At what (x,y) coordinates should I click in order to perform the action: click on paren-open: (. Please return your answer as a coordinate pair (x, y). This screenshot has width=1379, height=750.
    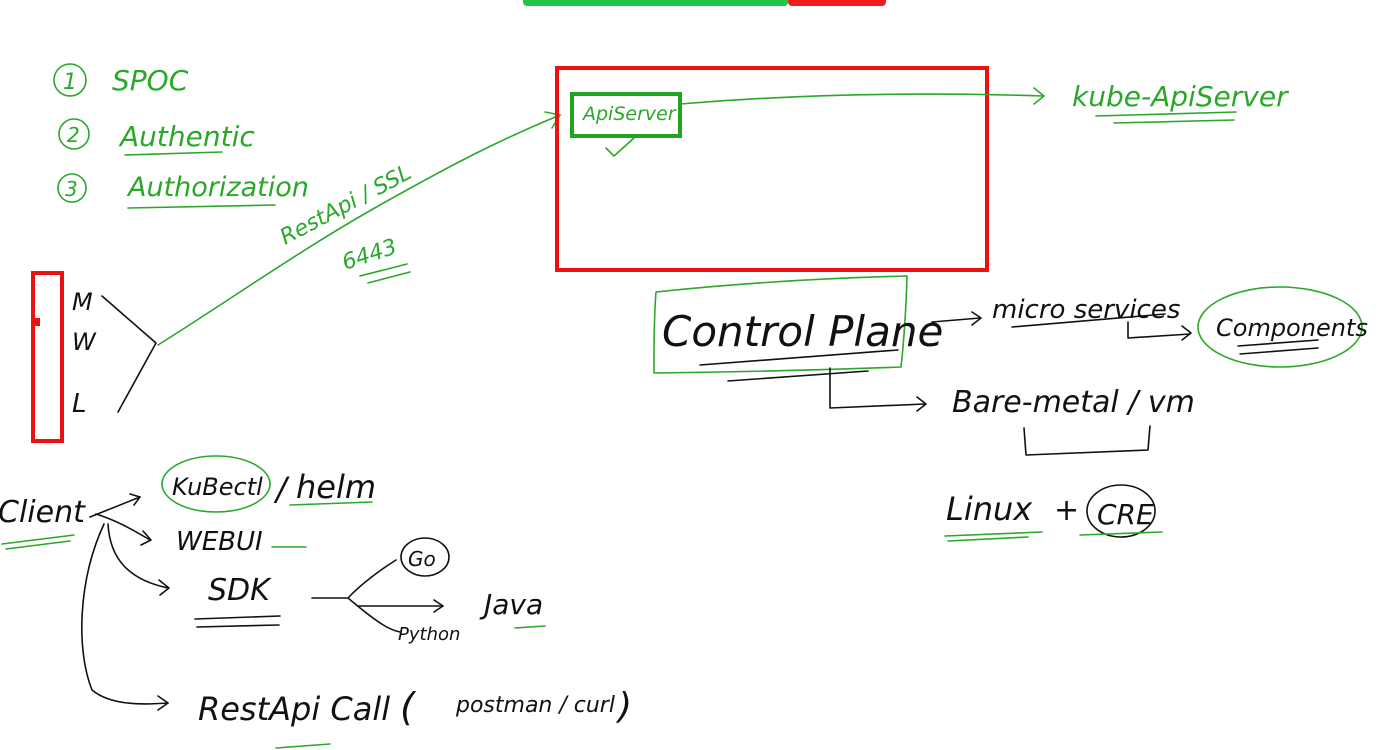
    Looking at the image, I should click on (408, 707).